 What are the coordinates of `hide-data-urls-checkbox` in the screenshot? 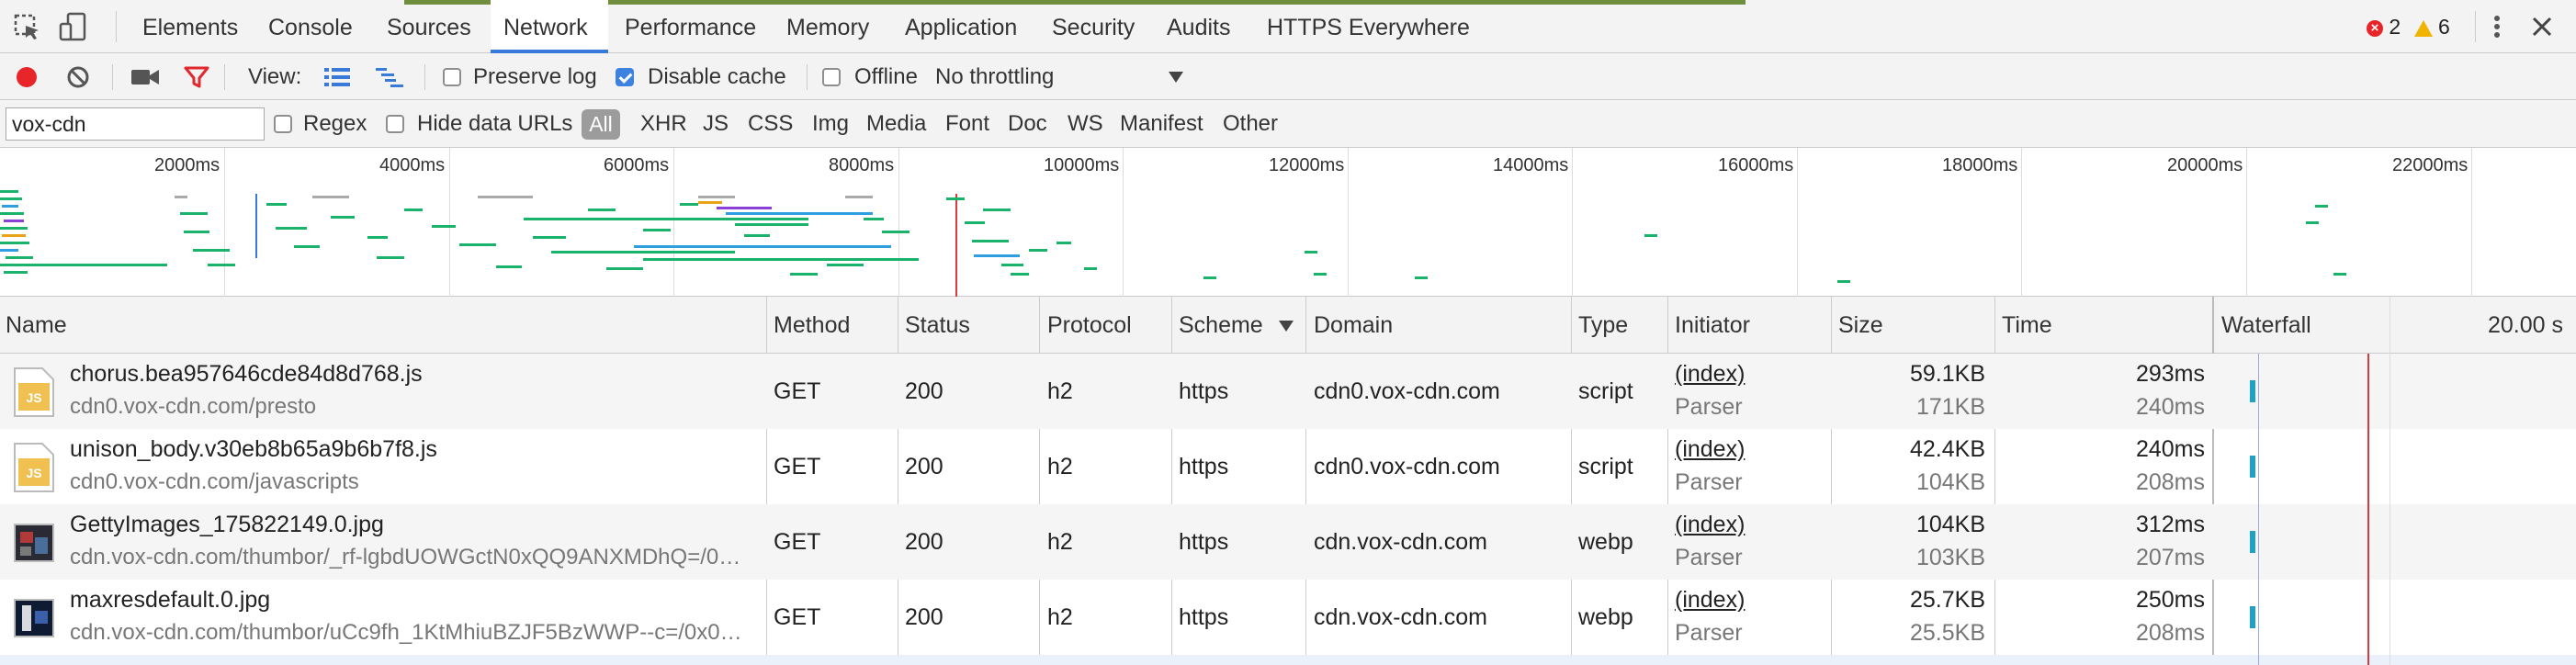 It's located at (395, 124).